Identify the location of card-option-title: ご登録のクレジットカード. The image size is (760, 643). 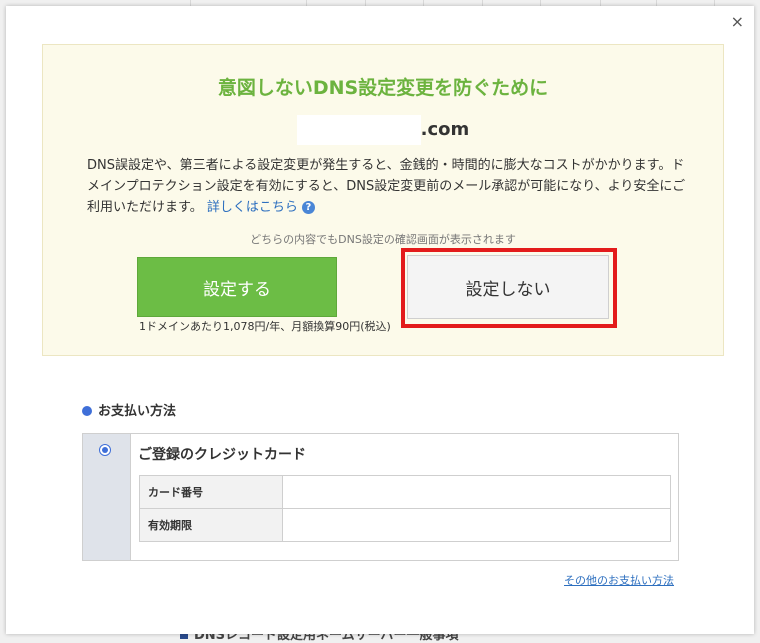
(222, 455).